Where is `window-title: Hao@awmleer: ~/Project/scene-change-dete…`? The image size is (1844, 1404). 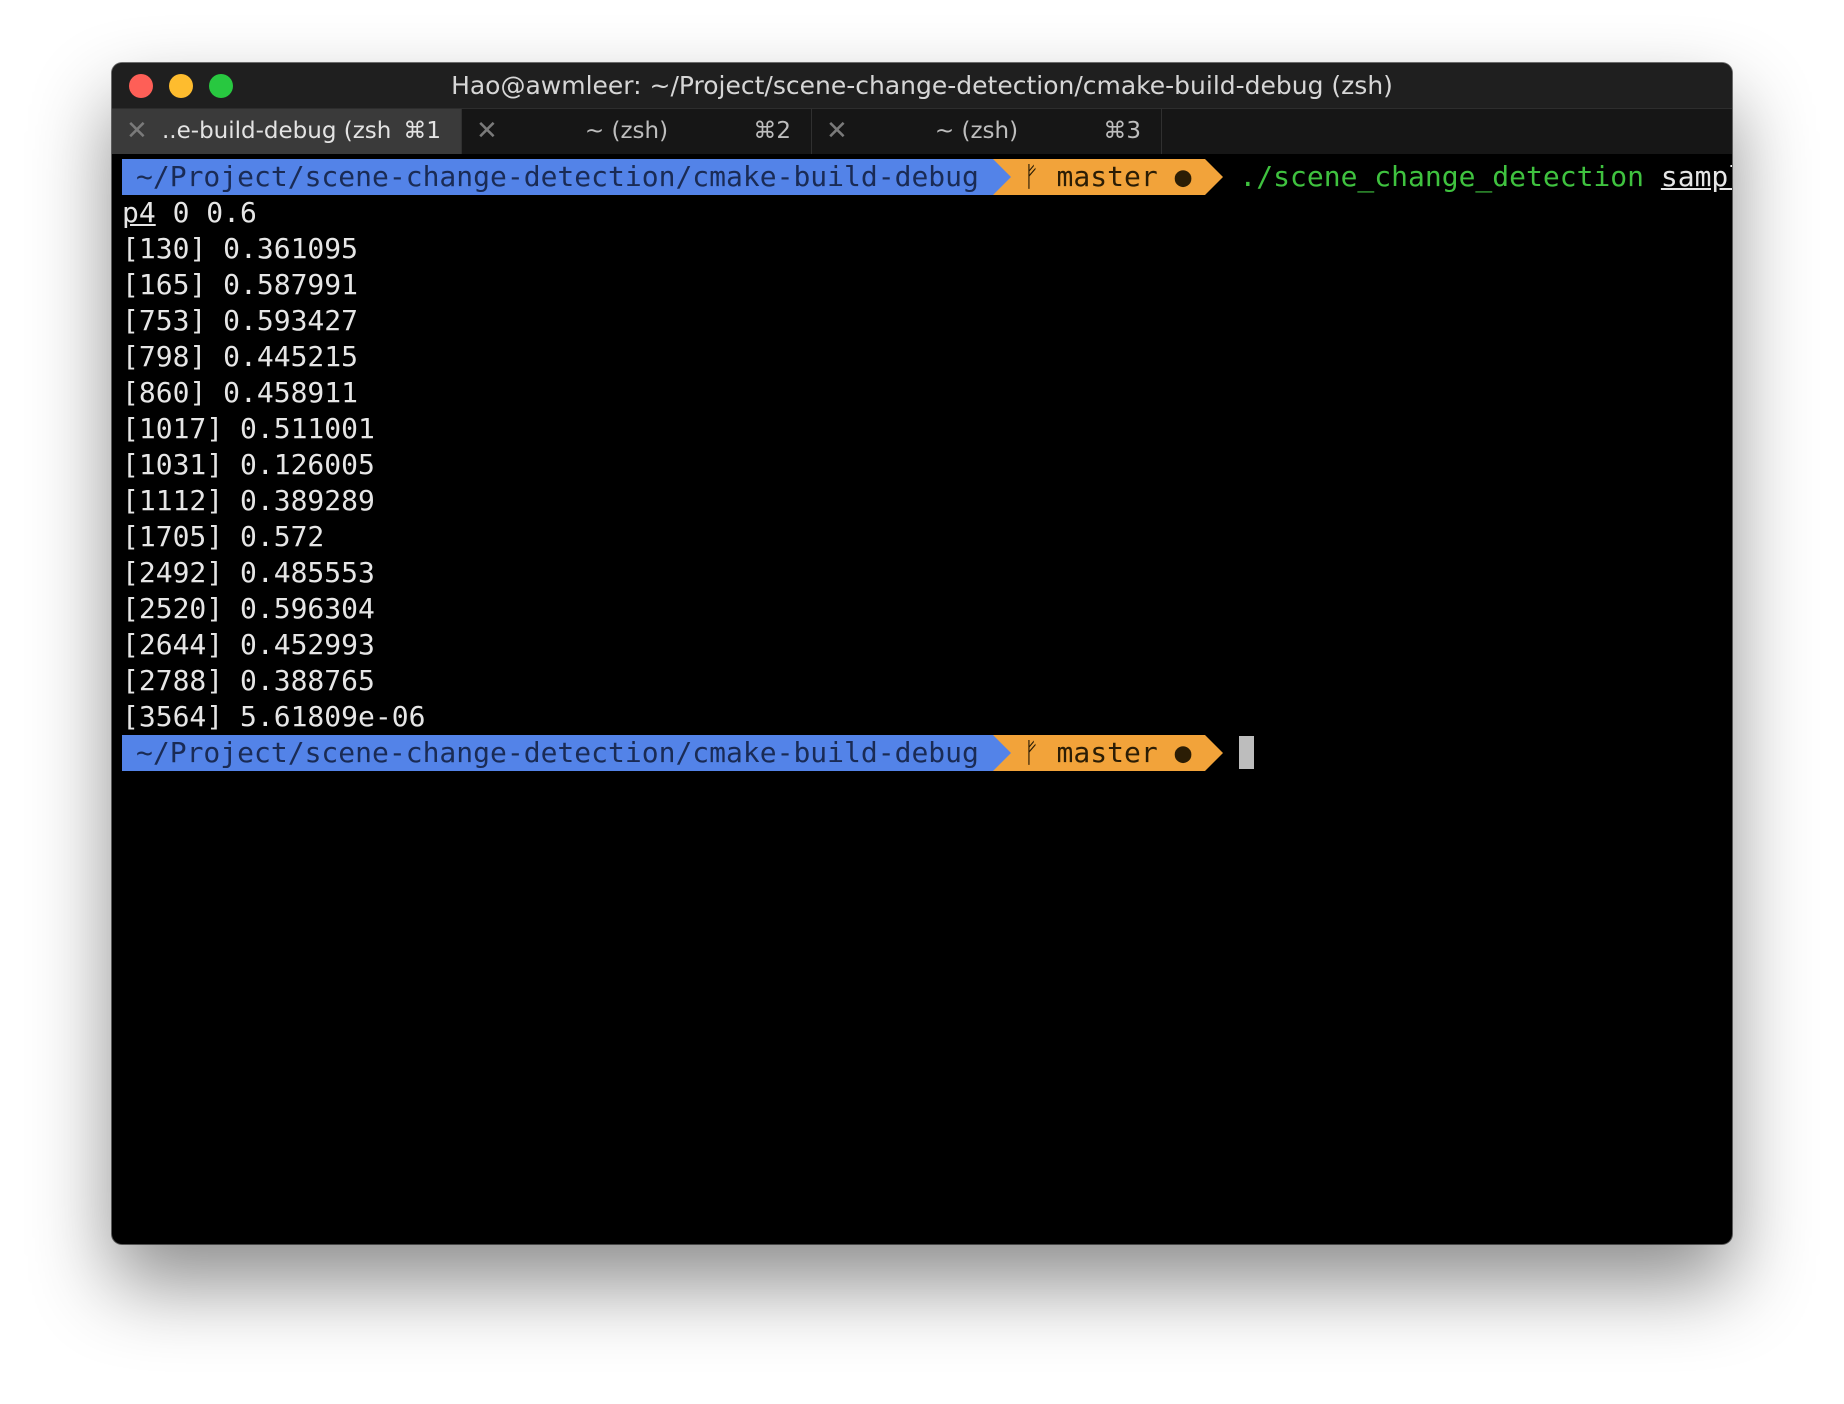 window-title: Hao@awmleer: ~/Project/scene-change-dete… is located at coordinates (922, 85).